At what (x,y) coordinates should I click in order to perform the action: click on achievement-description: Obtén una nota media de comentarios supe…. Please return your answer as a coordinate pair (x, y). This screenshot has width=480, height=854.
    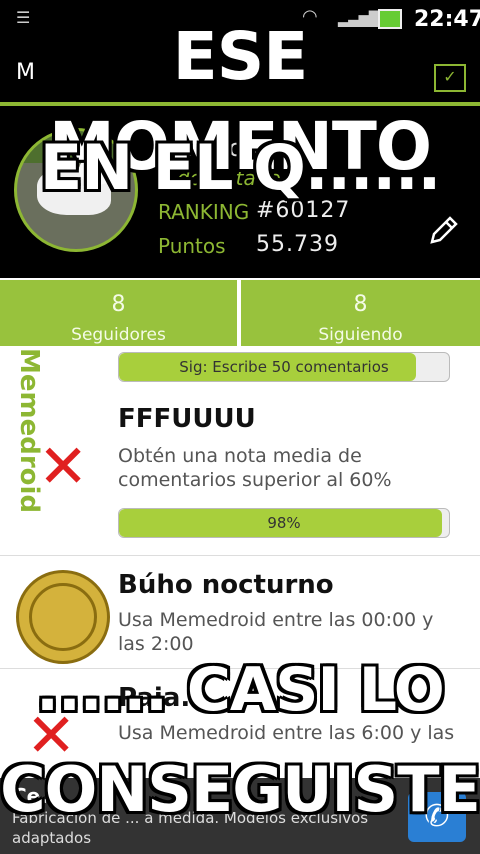
    Looking at the image, I should click on (255, 468).